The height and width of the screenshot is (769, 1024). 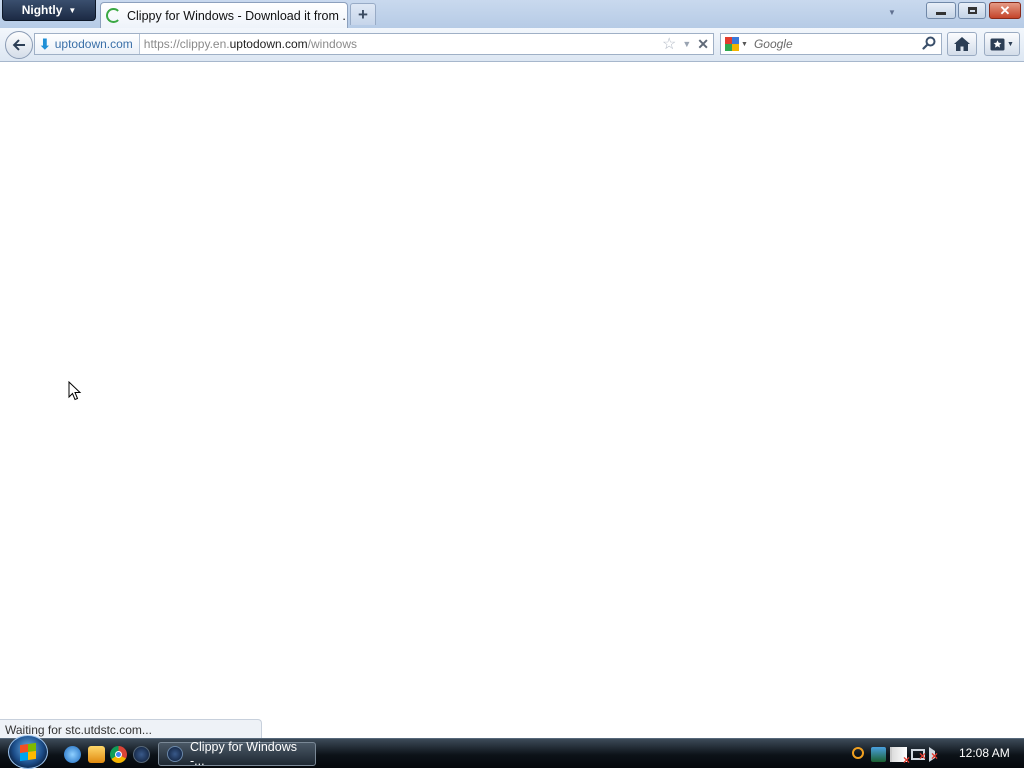 I want to click on mouse-cursor-icon, so click(x=75, y=391).